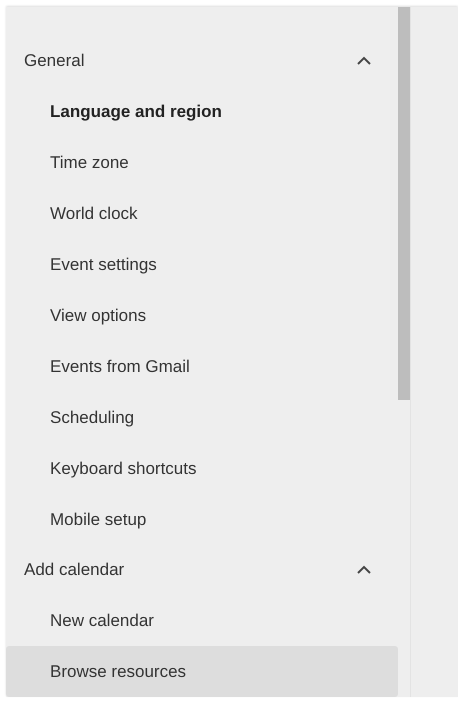 The image size is (458, 707). I want to click on nav-item: Keyboard shortcuts, so click(202, 468).